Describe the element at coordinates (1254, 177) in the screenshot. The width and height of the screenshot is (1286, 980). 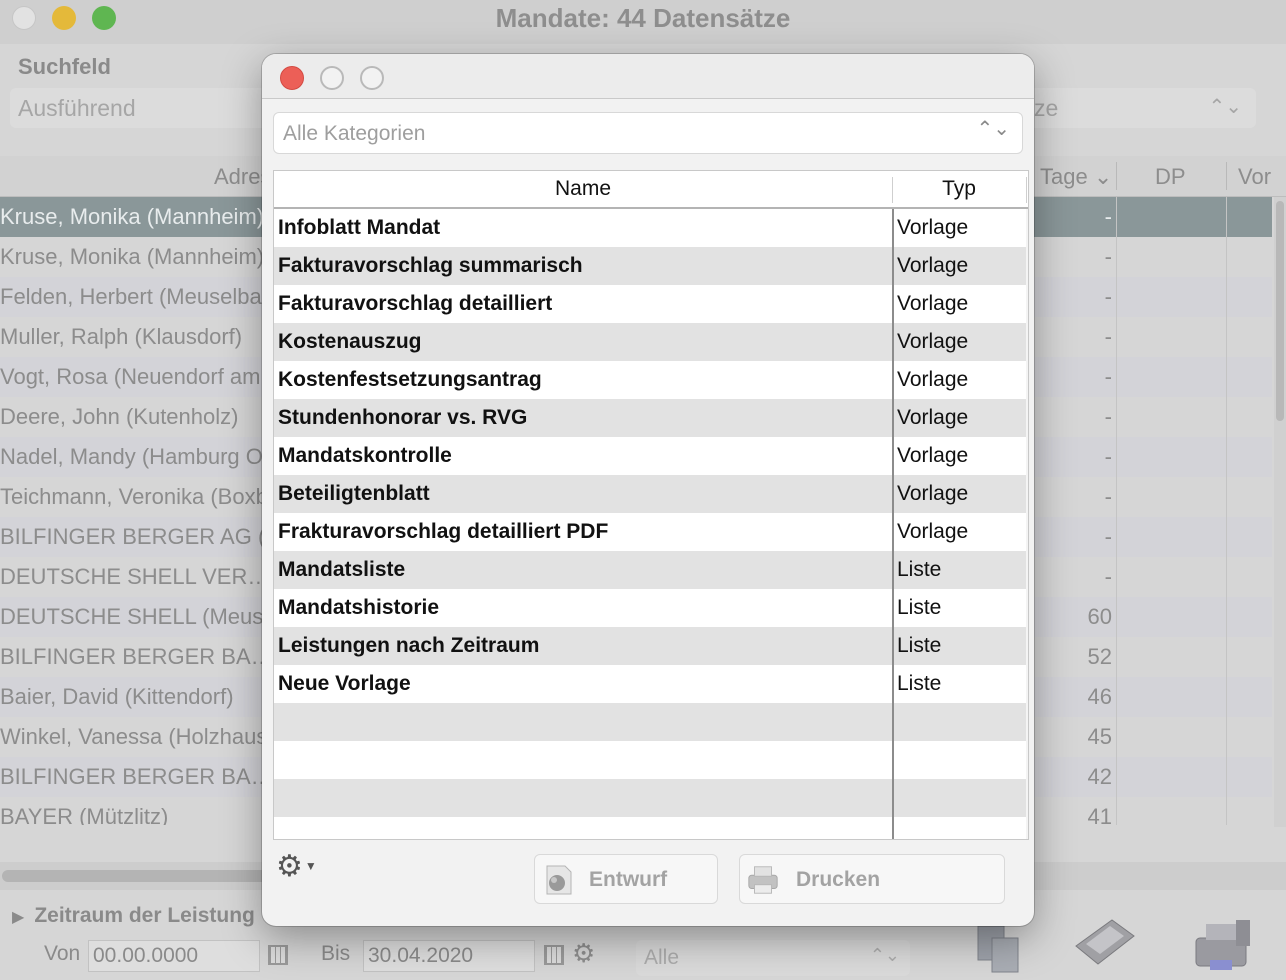
I see `column-header-vor: Vor` at that location.